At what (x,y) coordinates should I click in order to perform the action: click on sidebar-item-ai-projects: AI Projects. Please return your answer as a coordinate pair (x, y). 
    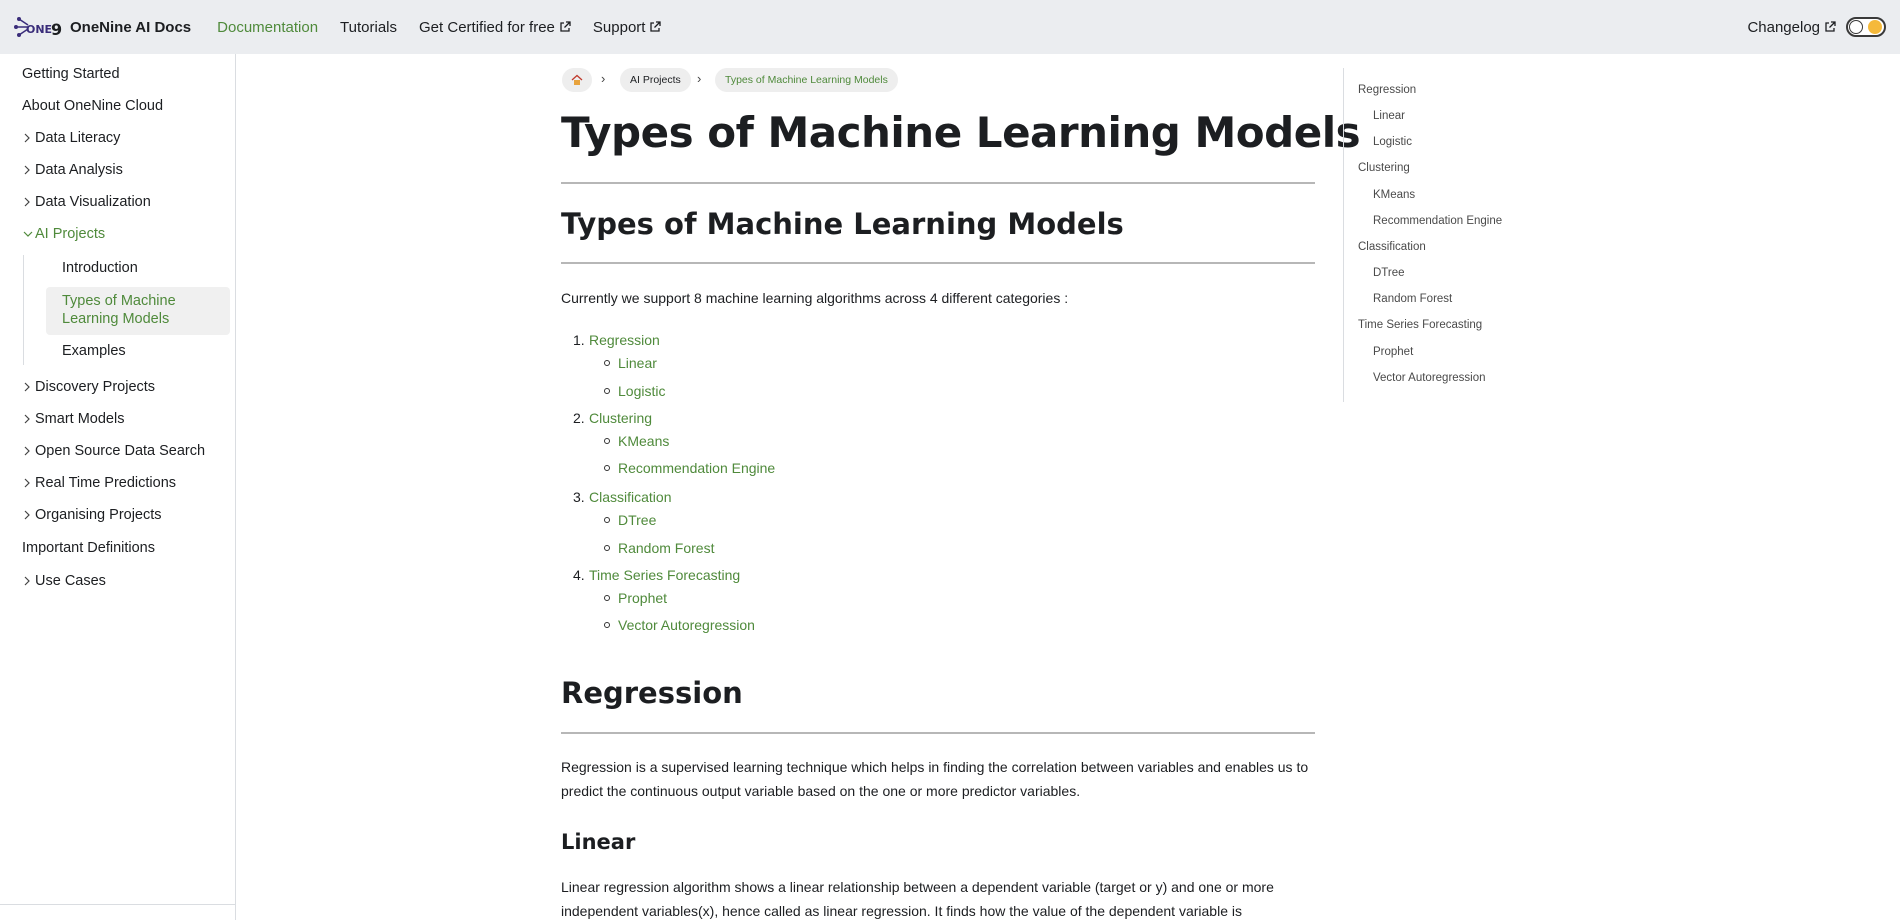
    Looking at the image, I should click on (63, 234).